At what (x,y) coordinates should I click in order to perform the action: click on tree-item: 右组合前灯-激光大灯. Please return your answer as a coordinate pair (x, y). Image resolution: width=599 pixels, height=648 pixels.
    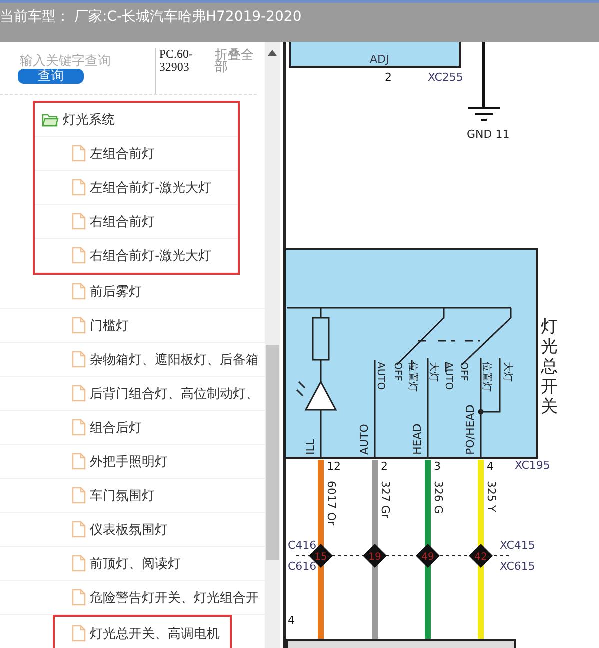
    Looking at the image, I should click on (136, 256).